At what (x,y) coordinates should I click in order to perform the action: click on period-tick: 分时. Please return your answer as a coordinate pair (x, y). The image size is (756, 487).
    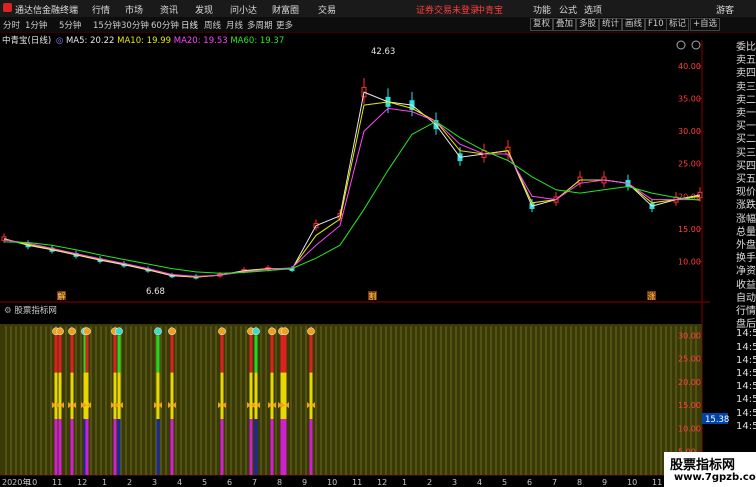
    Looking at the image, I should click on (11, 25).